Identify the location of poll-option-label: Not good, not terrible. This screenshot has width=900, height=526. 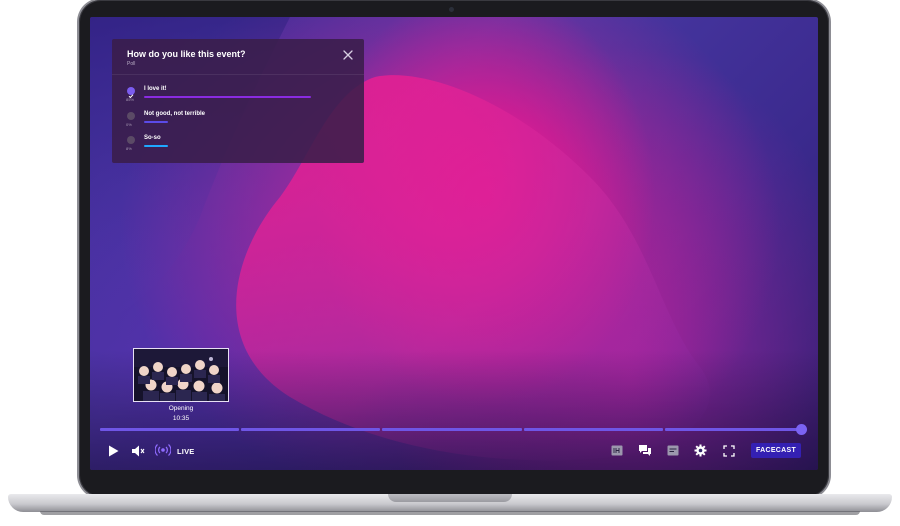
(174, 114).